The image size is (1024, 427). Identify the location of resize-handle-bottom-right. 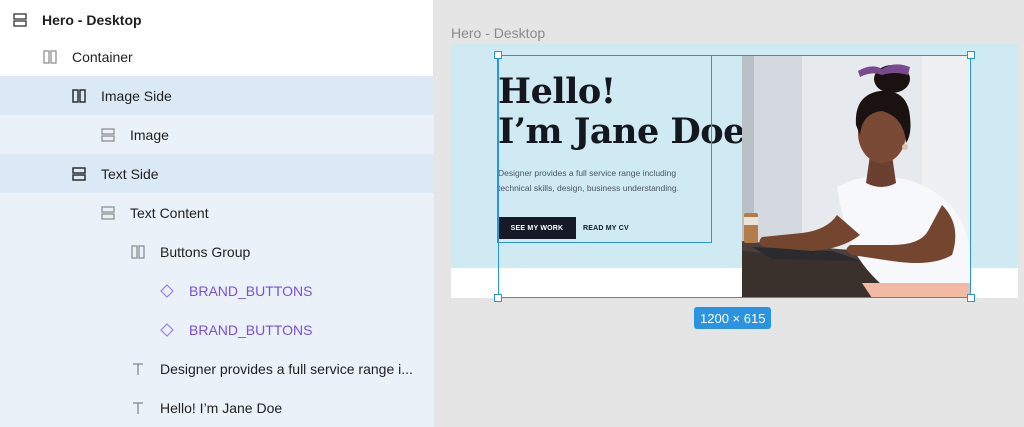
(971, 298).